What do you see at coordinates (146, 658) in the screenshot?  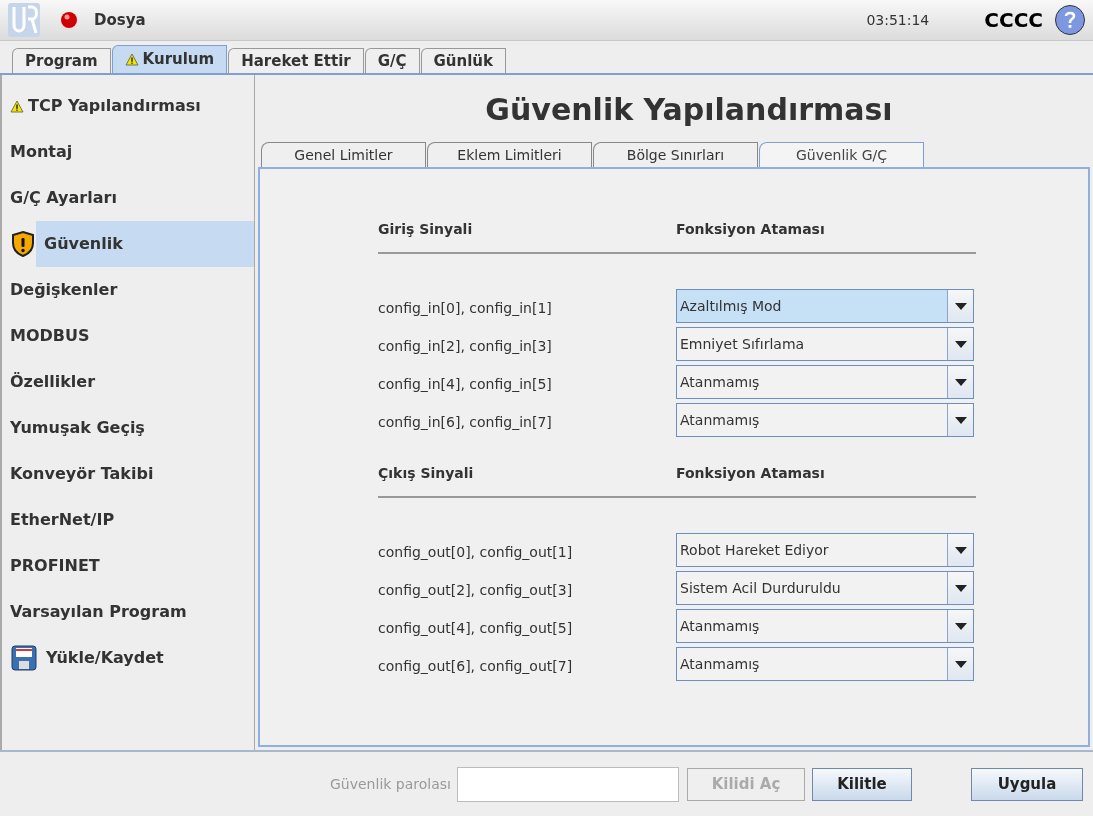 I see `sidebar-item: Yükle/Kaydet` at bounding box center [146, 658].